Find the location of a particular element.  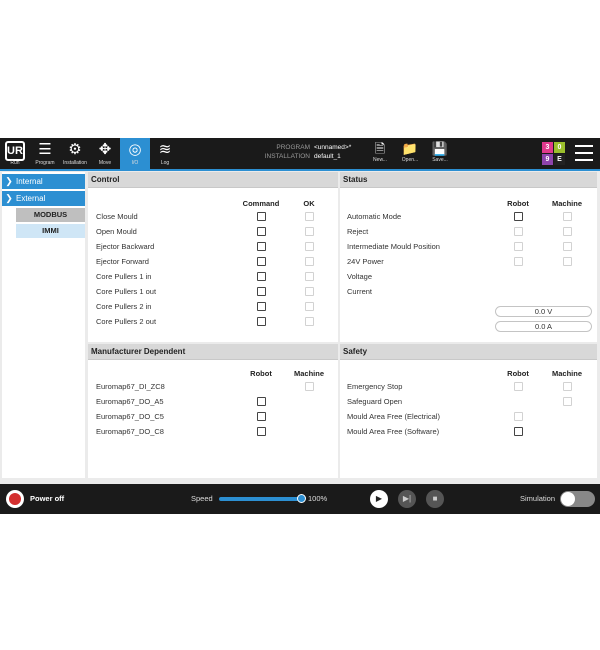

program-info: PROGRAM <unnamed>* INSTALLATION default_1 is located at coordinates (307, 152).